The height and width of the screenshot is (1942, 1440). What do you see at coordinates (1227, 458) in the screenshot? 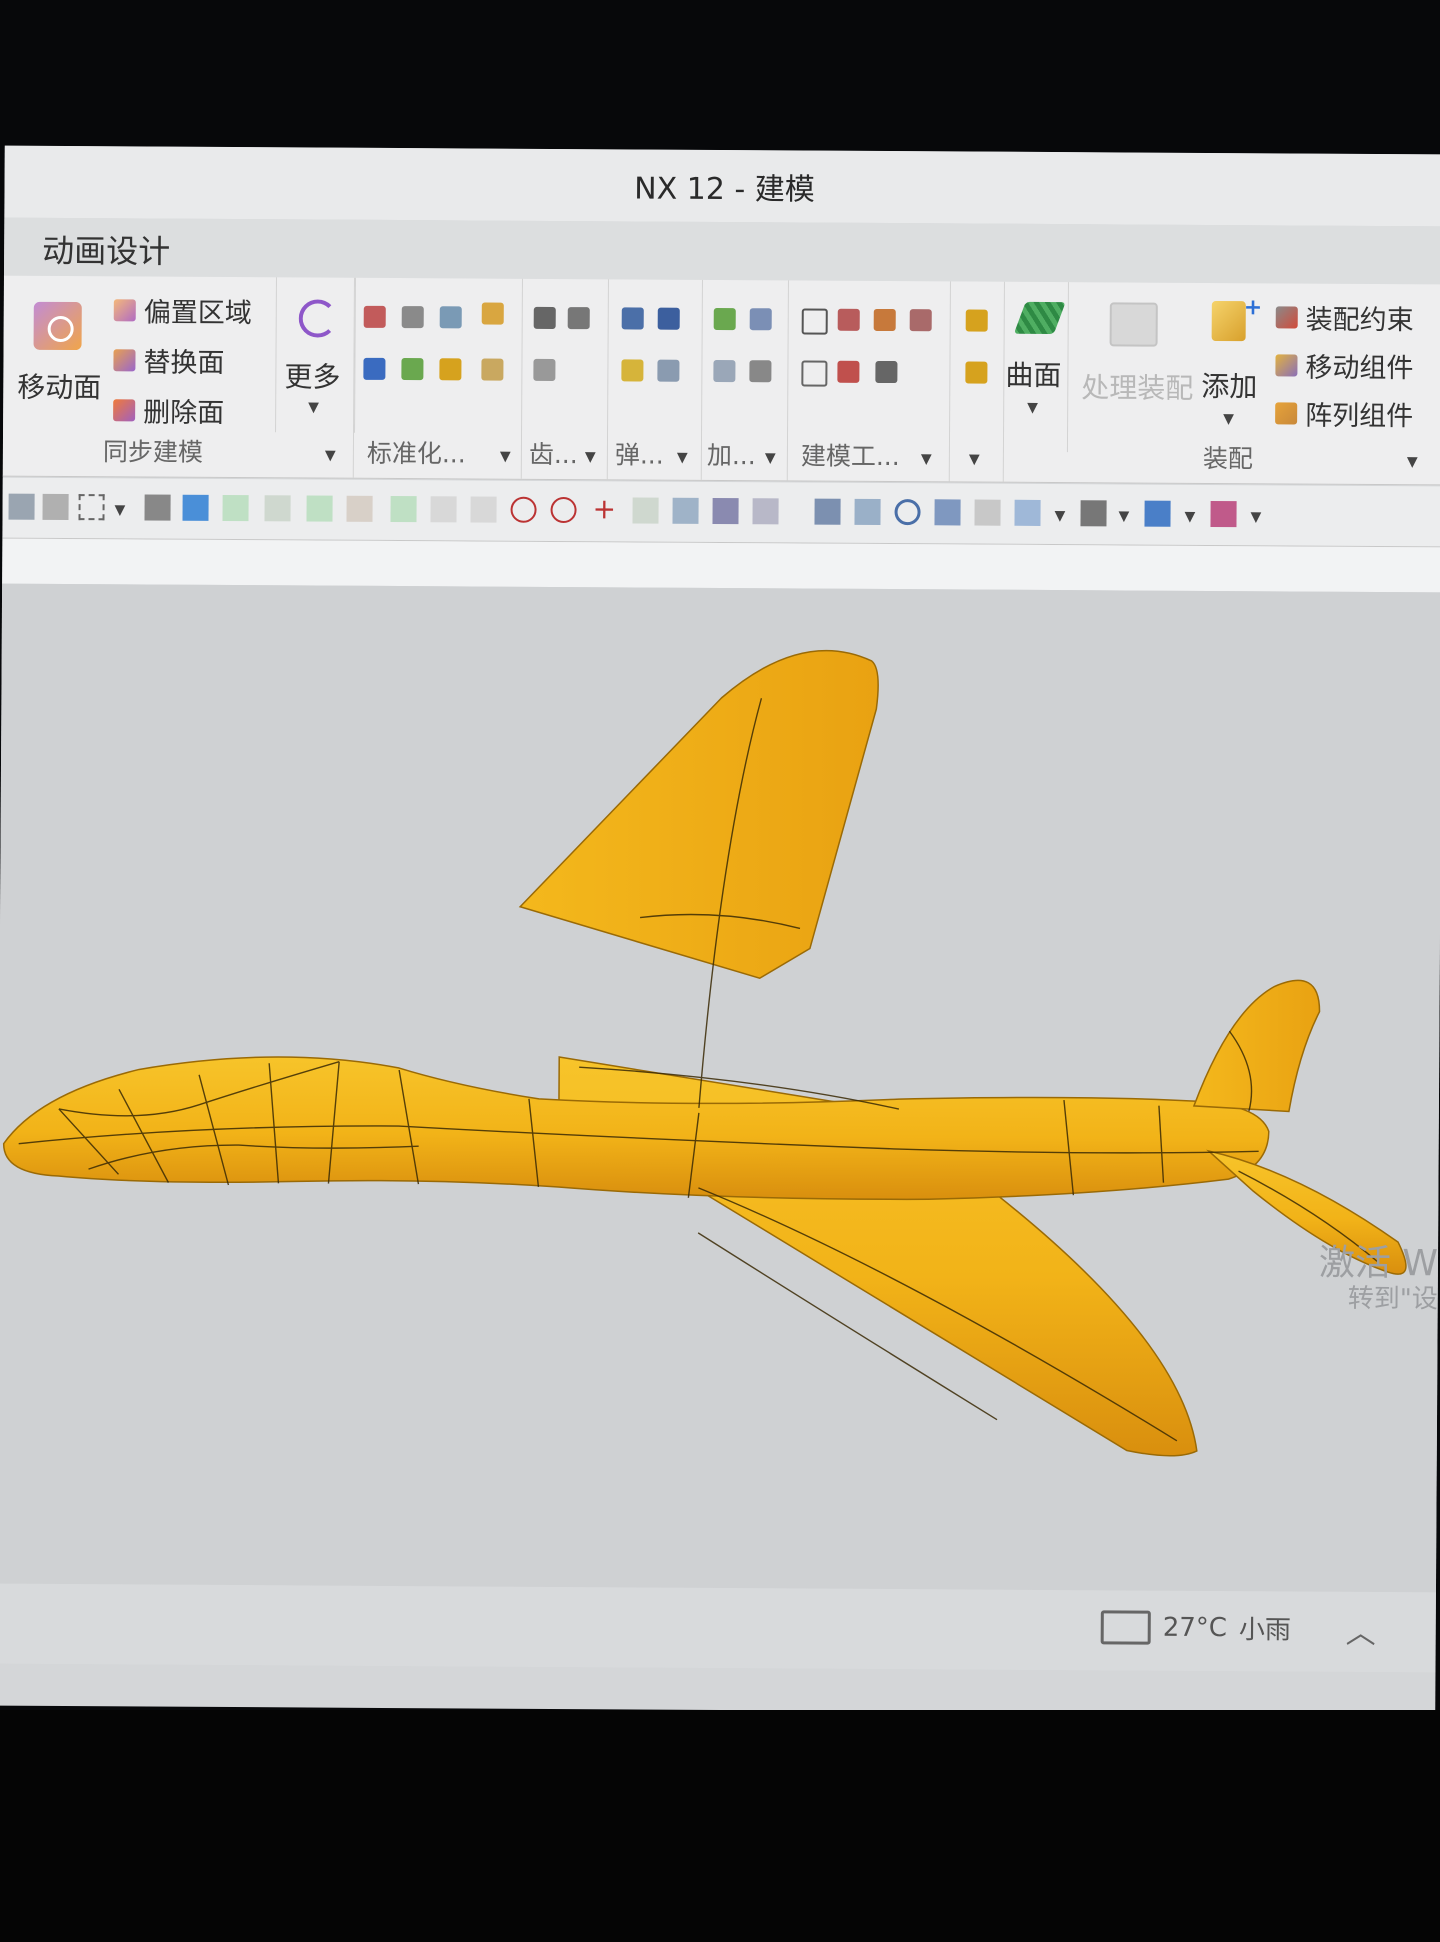
I see `group-label-assembly: 装配` at bounding box center [1227, 458].